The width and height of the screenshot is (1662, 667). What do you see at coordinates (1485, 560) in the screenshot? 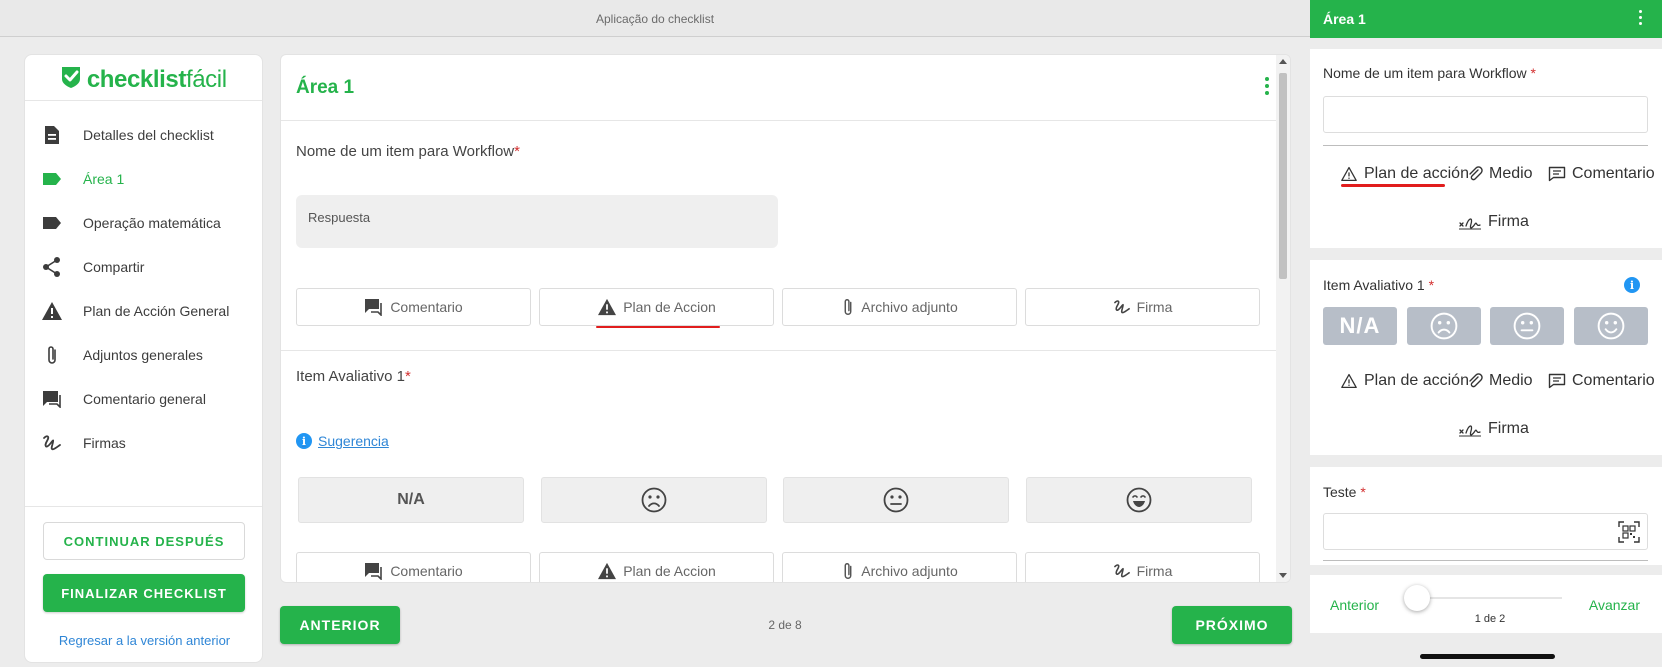
I see `divider` at bounding box center [1485, 560].